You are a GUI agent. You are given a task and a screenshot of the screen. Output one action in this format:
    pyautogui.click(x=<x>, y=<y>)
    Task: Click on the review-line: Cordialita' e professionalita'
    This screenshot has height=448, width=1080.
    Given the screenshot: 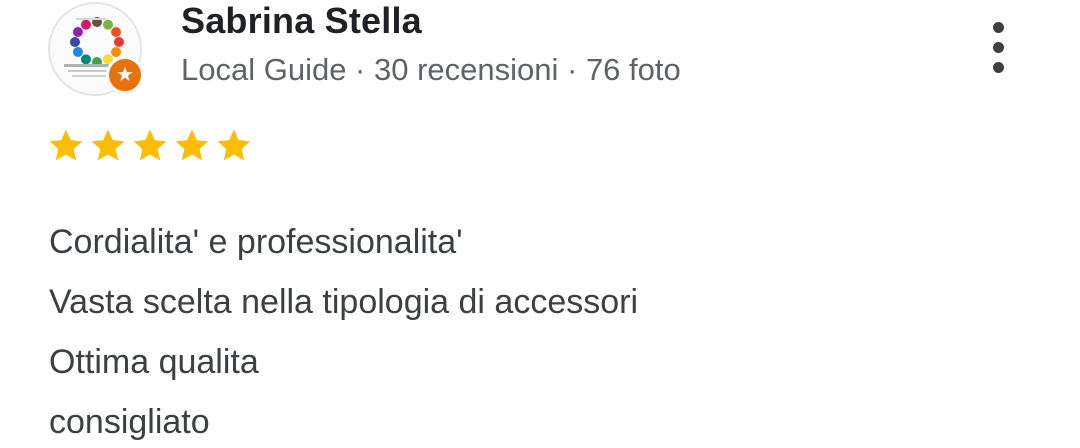 What is the action you would take?
    pyautogui.click(x=256, y=242)
    